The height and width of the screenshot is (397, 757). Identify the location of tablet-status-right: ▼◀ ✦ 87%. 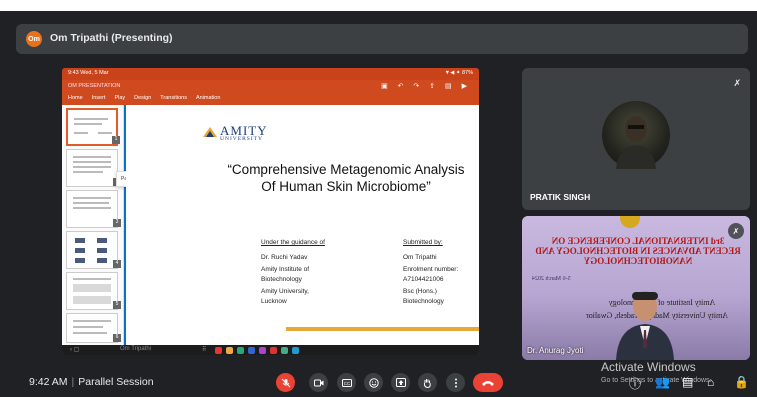
(458, 73).